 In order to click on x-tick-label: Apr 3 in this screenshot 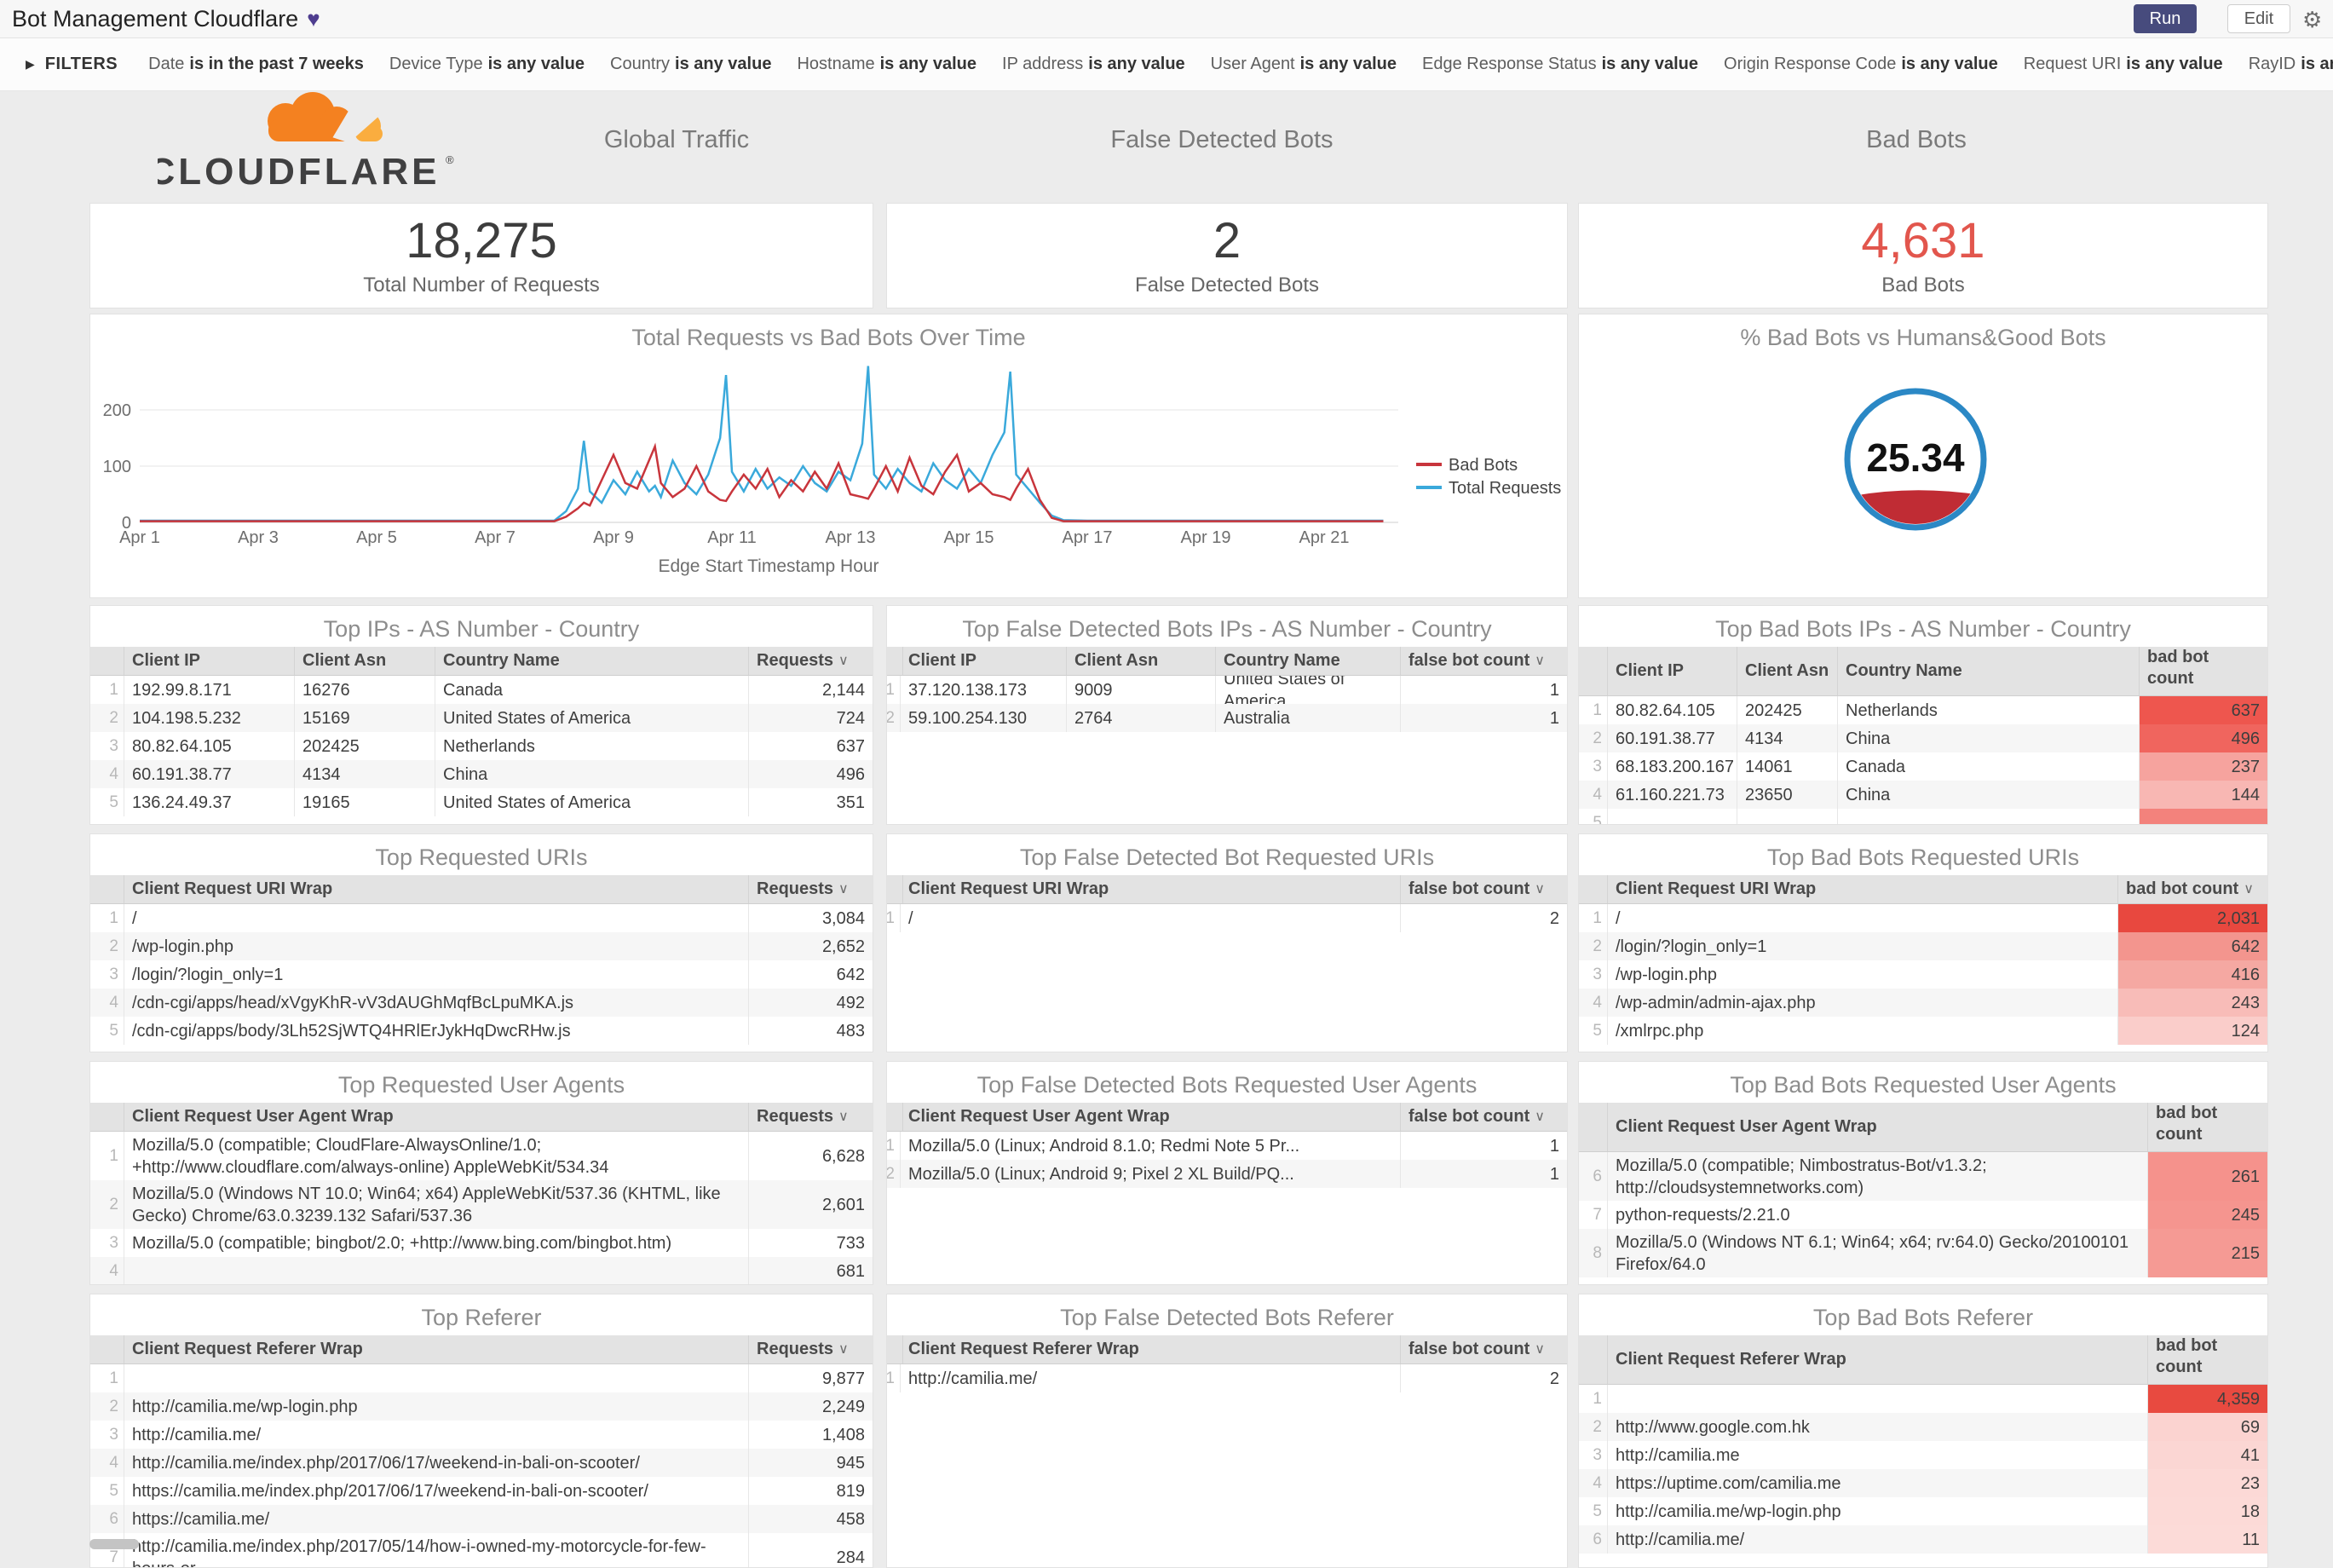, I will do `click(258, 537)`.